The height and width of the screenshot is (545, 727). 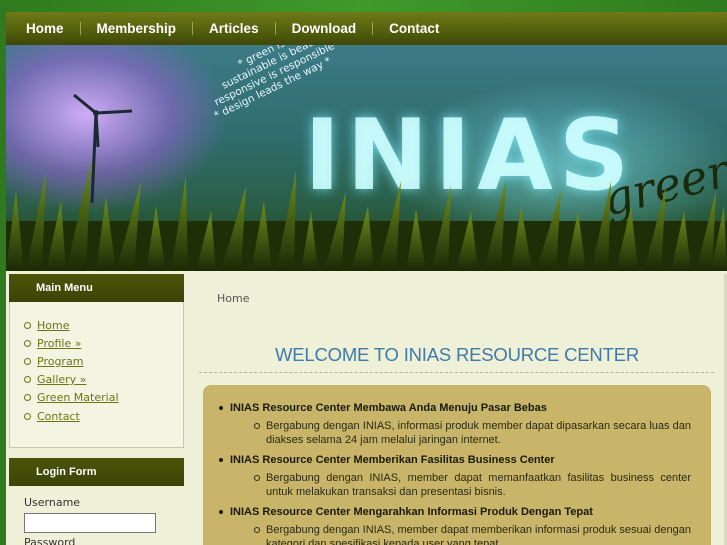 What do you see at coordinates (324, 28) in the screenshot?
I see `nav-download: Download` at bounding box center [324, 28].